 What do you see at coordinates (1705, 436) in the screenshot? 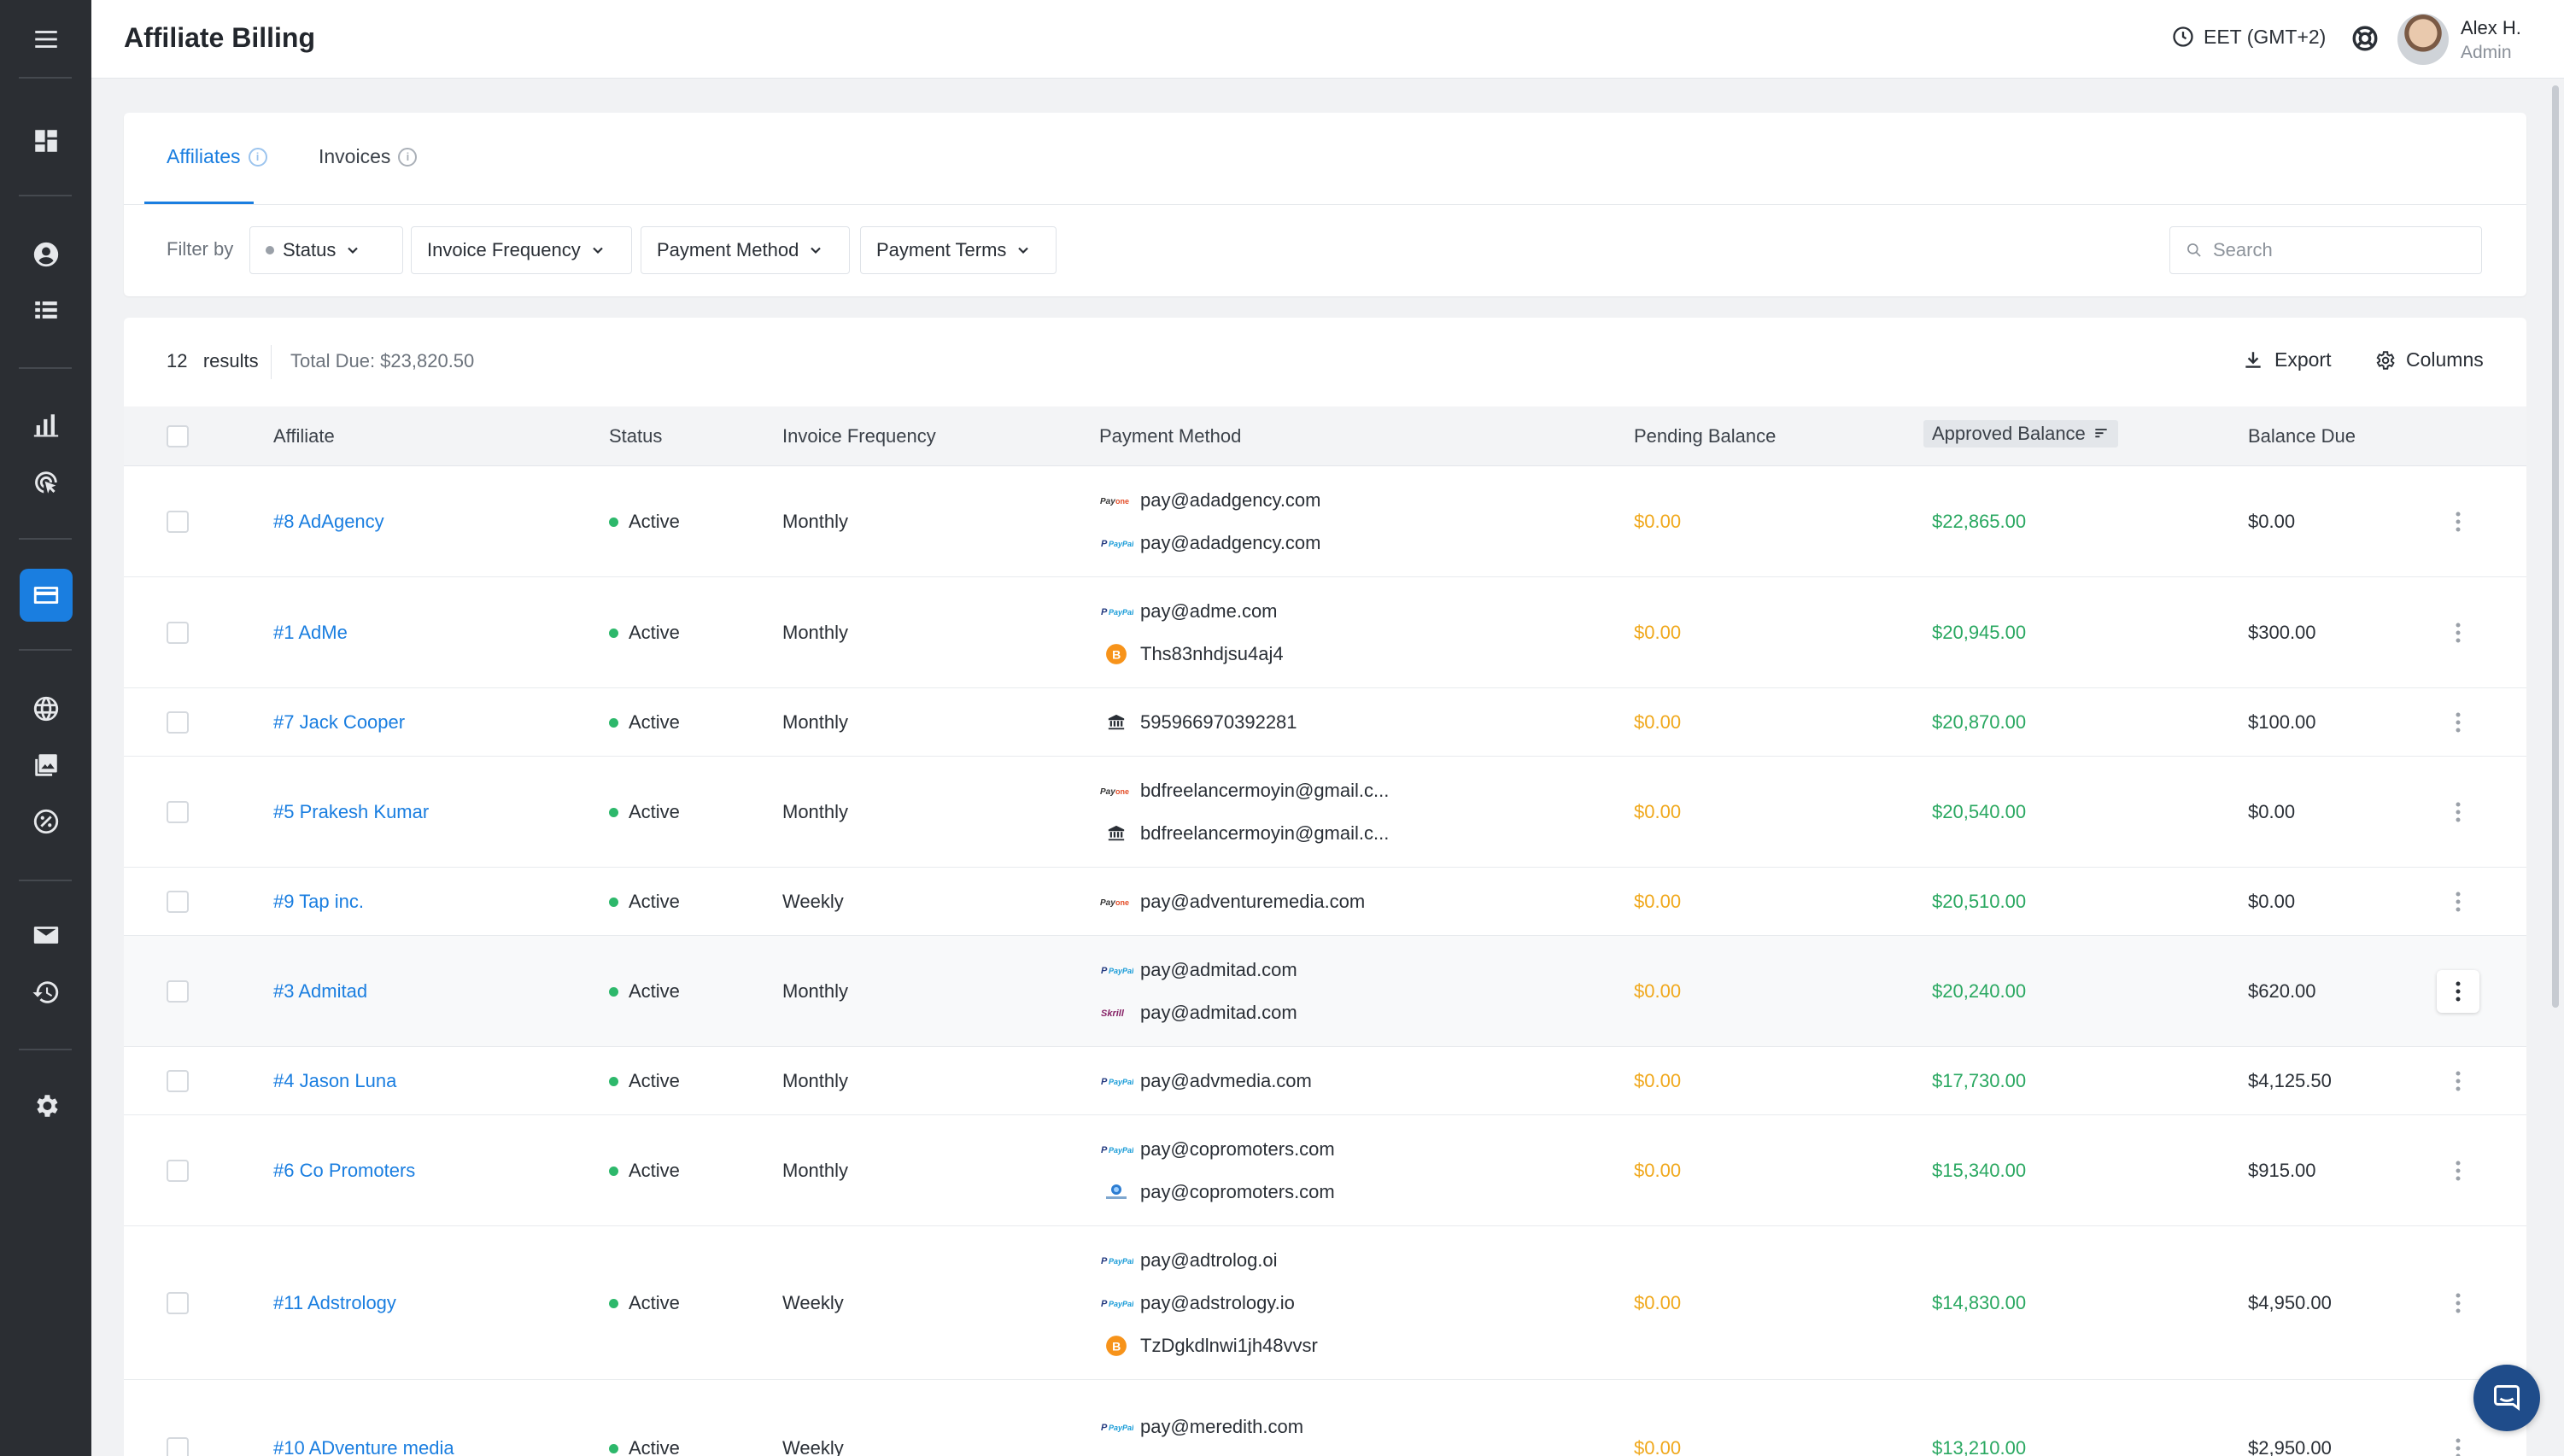
I see `column-header-pending-balance: Pending Balance` at bounding box center [1705, 436].